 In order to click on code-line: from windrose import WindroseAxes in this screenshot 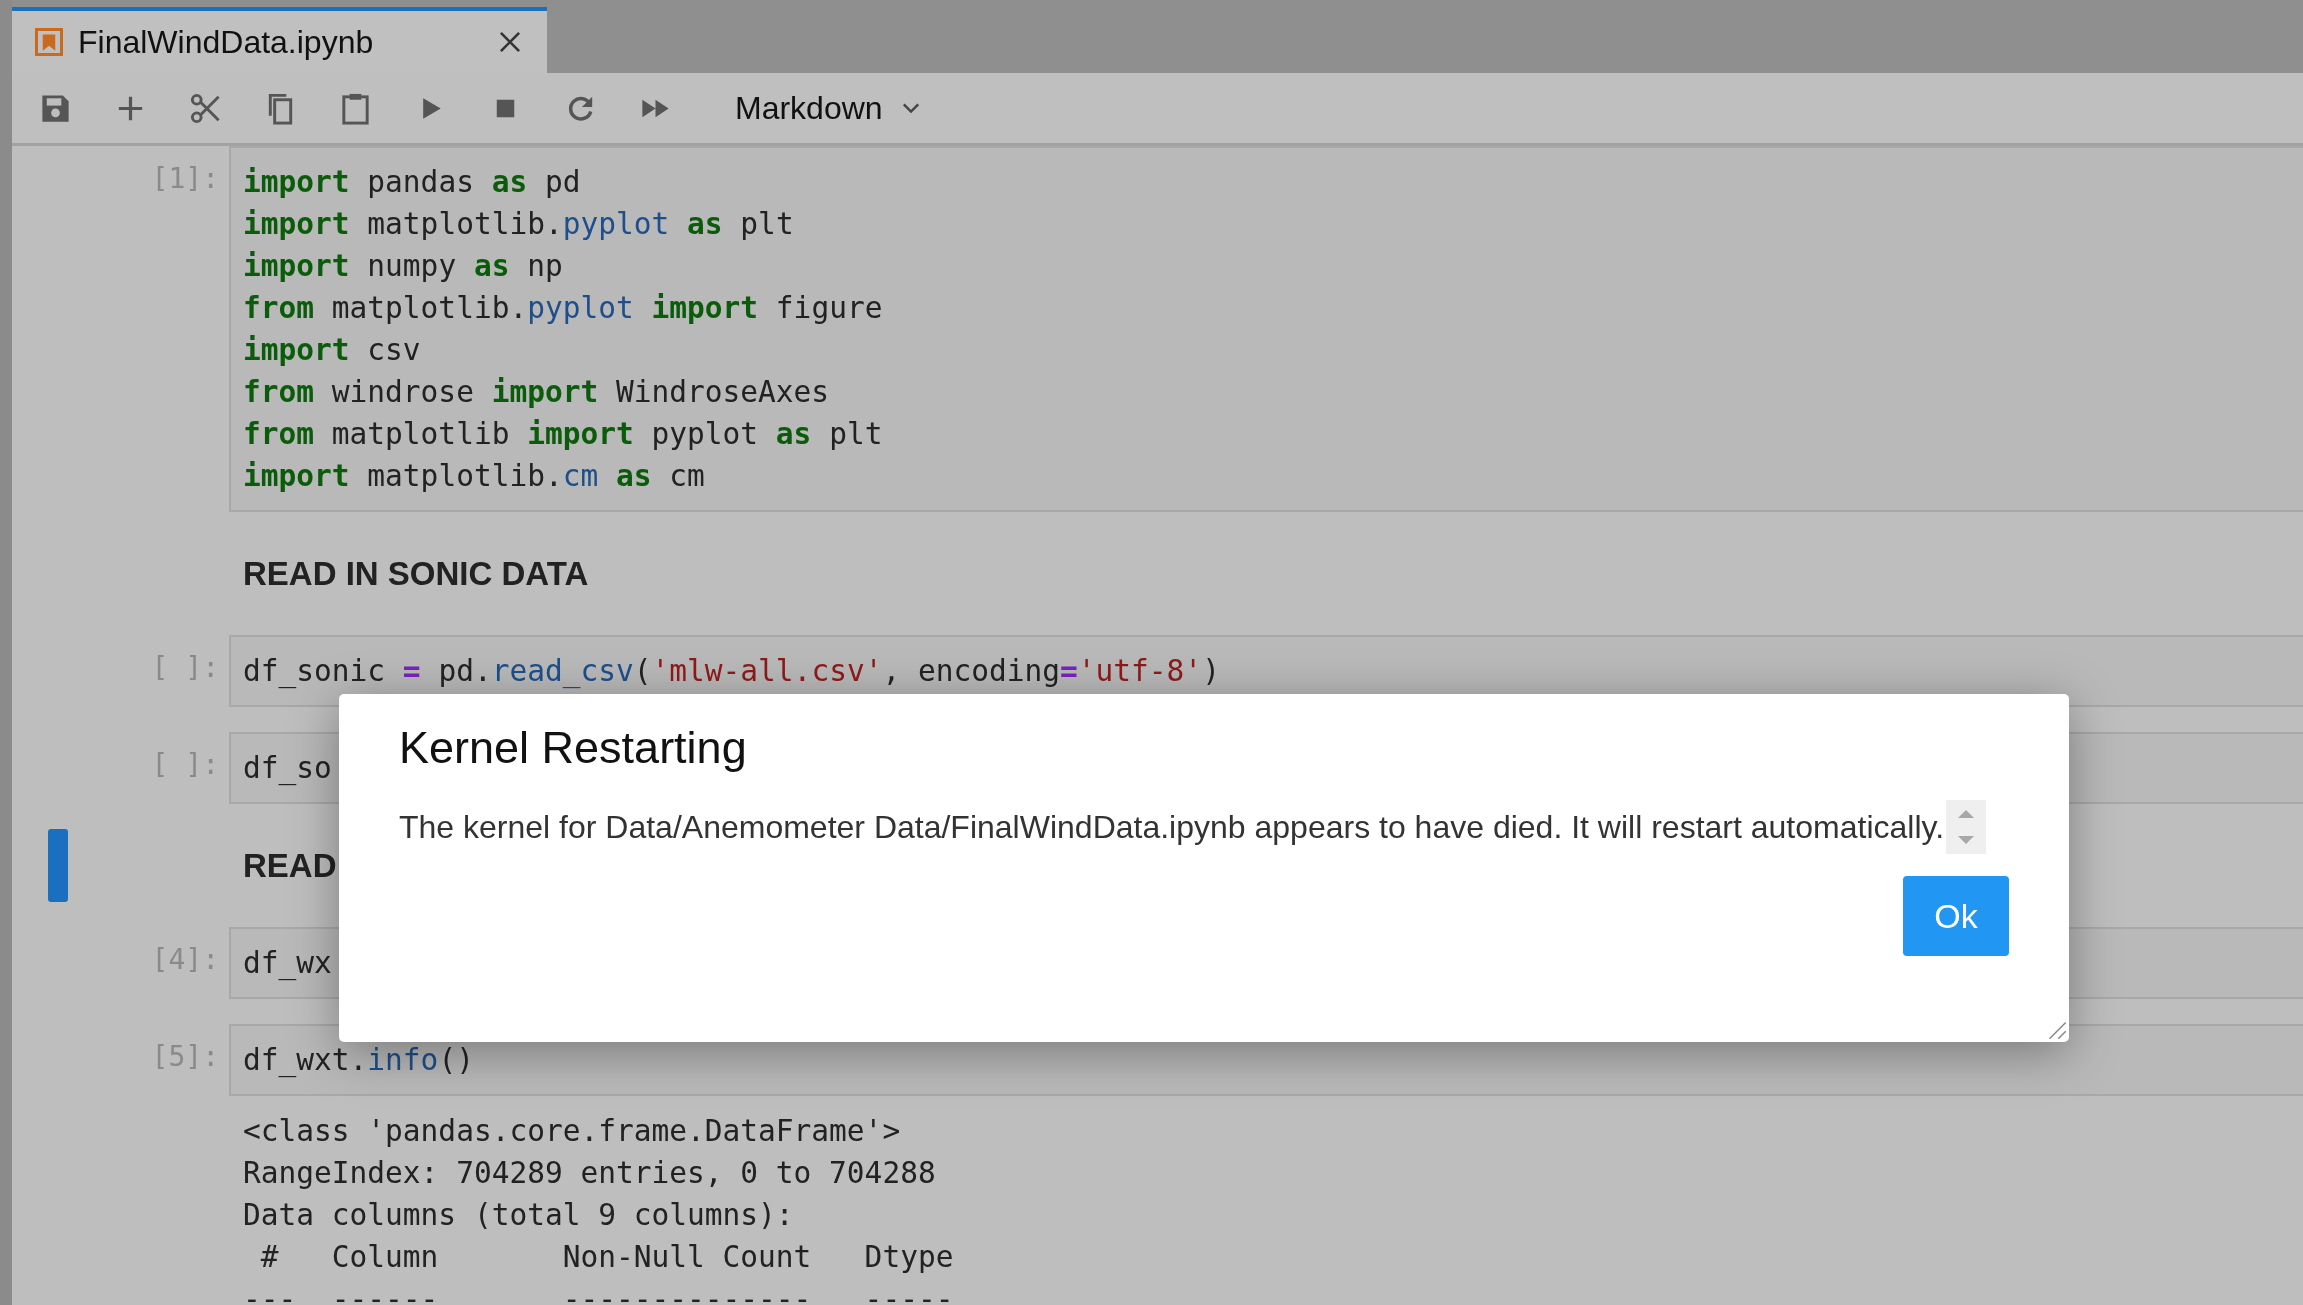, I will do `click(536, 392)`.